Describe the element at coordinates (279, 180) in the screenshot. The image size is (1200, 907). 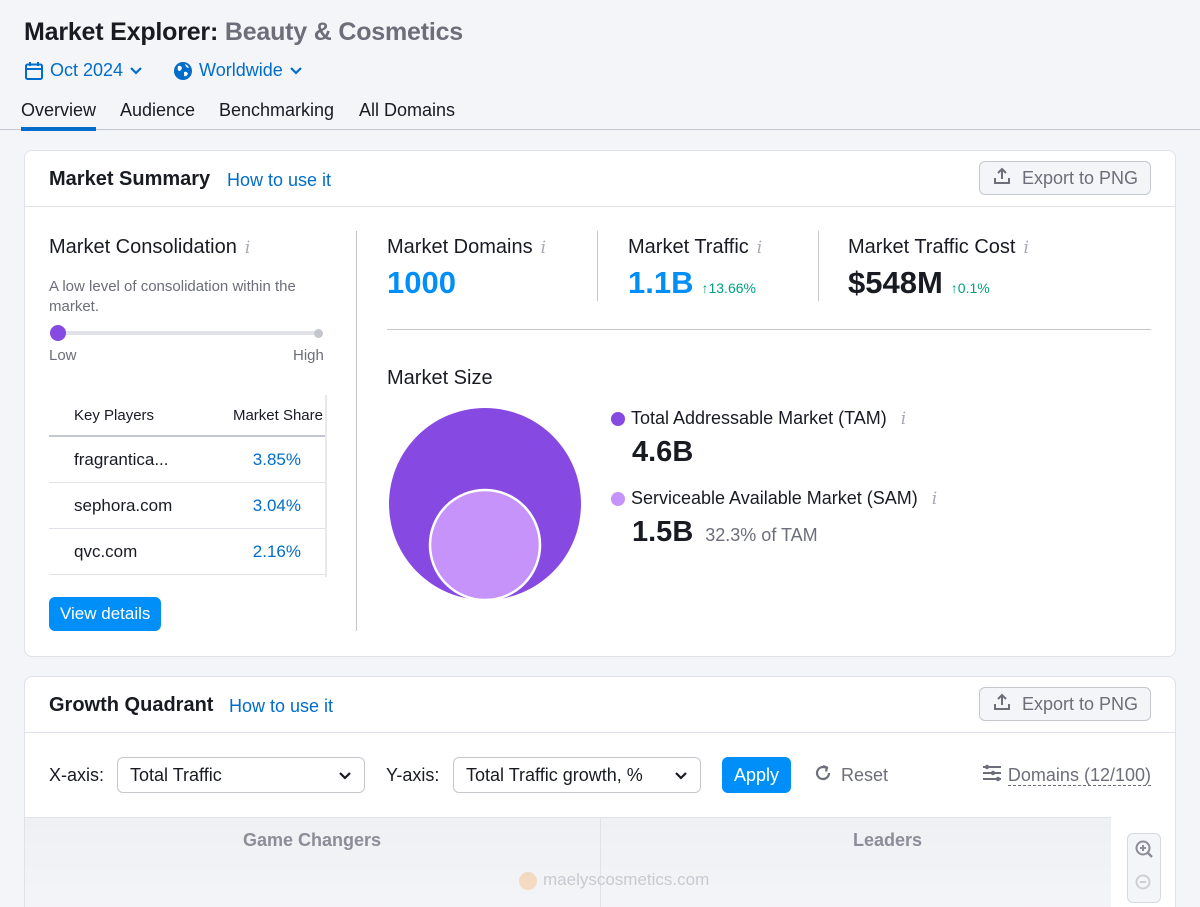
I see `market-summary-how-to-link: How to use it` at that location.